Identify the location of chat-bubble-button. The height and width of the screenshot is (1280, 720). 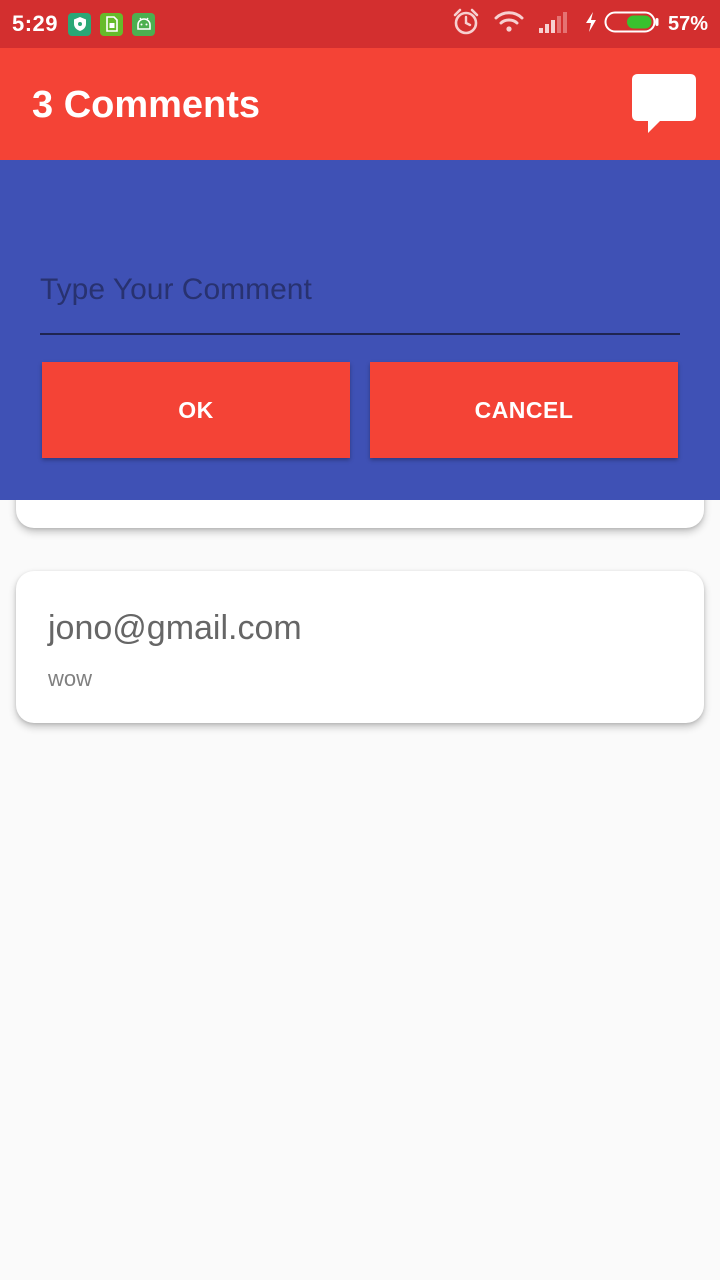
(664, 105).